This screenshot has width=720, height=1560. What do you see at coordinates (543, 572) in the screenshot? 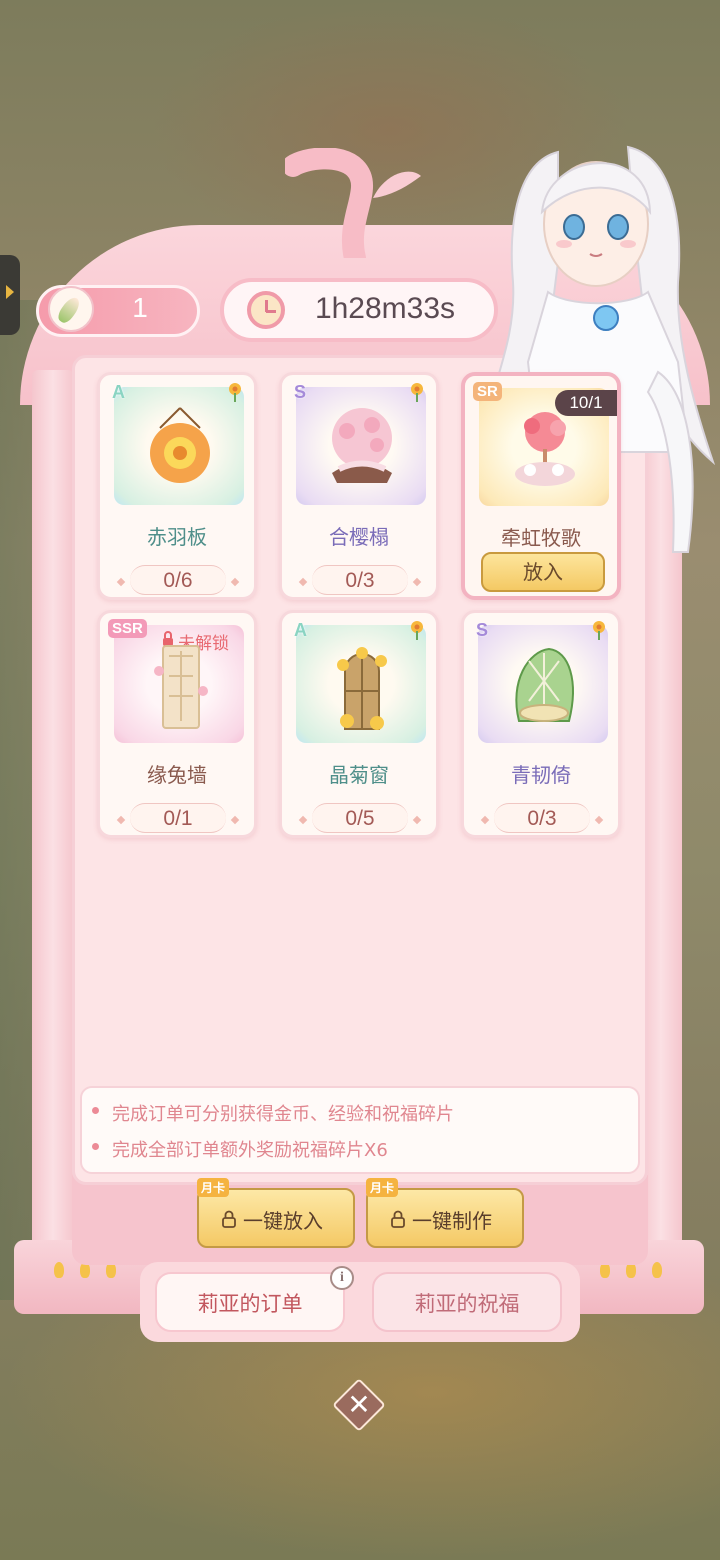
I see `put-in-button: 放入` at bounding box center [543, 572].